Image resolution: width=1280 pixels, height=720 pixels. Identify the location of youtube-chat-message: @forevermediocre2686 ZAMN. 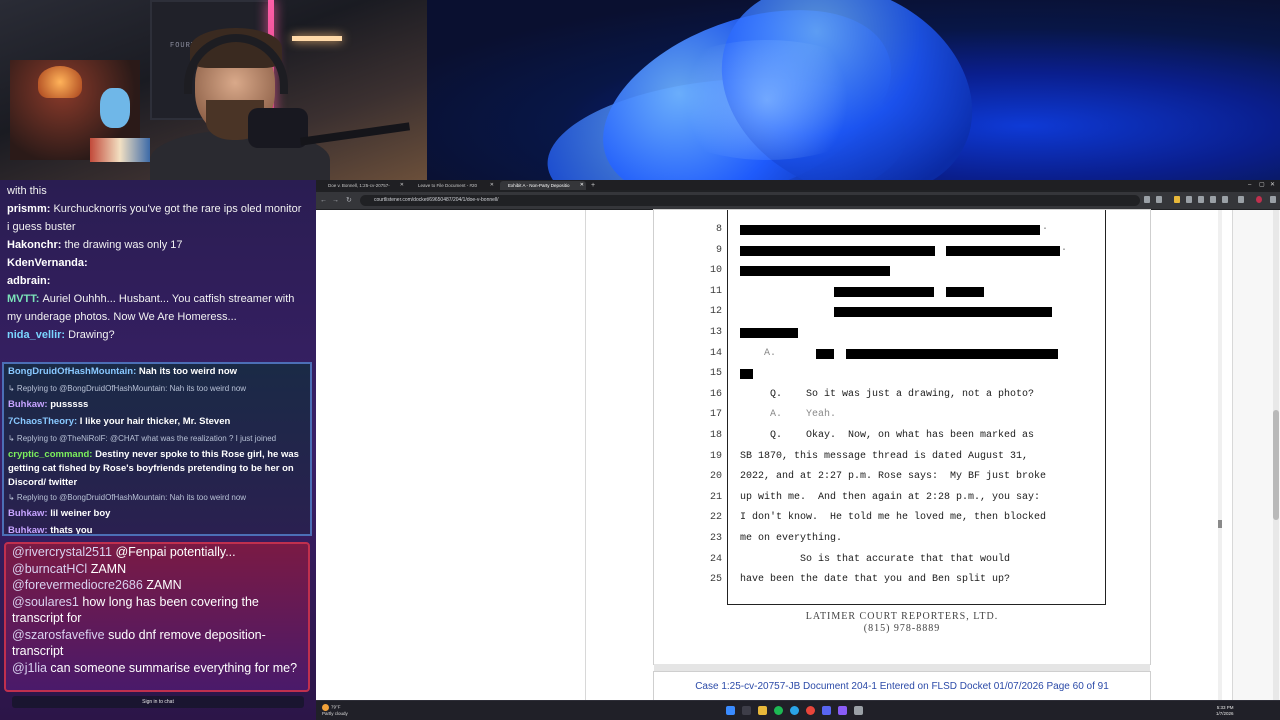
(157, 585).